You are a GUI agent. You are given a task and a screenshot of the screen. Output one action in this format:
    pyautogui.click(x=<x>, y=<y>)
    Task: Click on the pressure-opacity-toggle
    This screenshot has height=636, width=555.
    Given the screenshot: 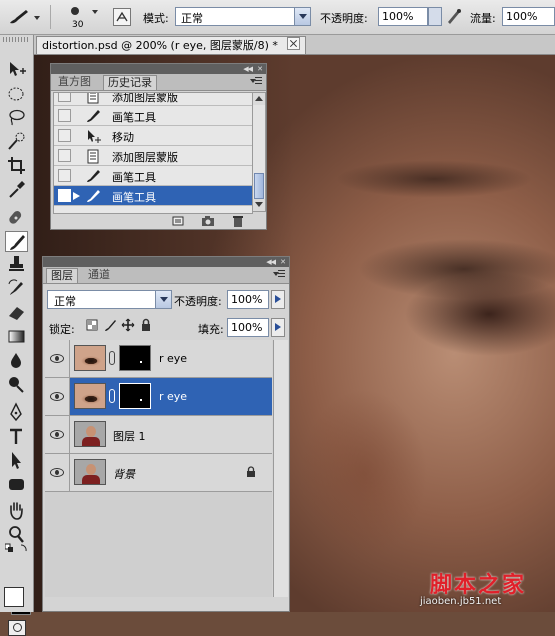 What is the action you would take?
    pyautogui.click(x=454, y=16)
    